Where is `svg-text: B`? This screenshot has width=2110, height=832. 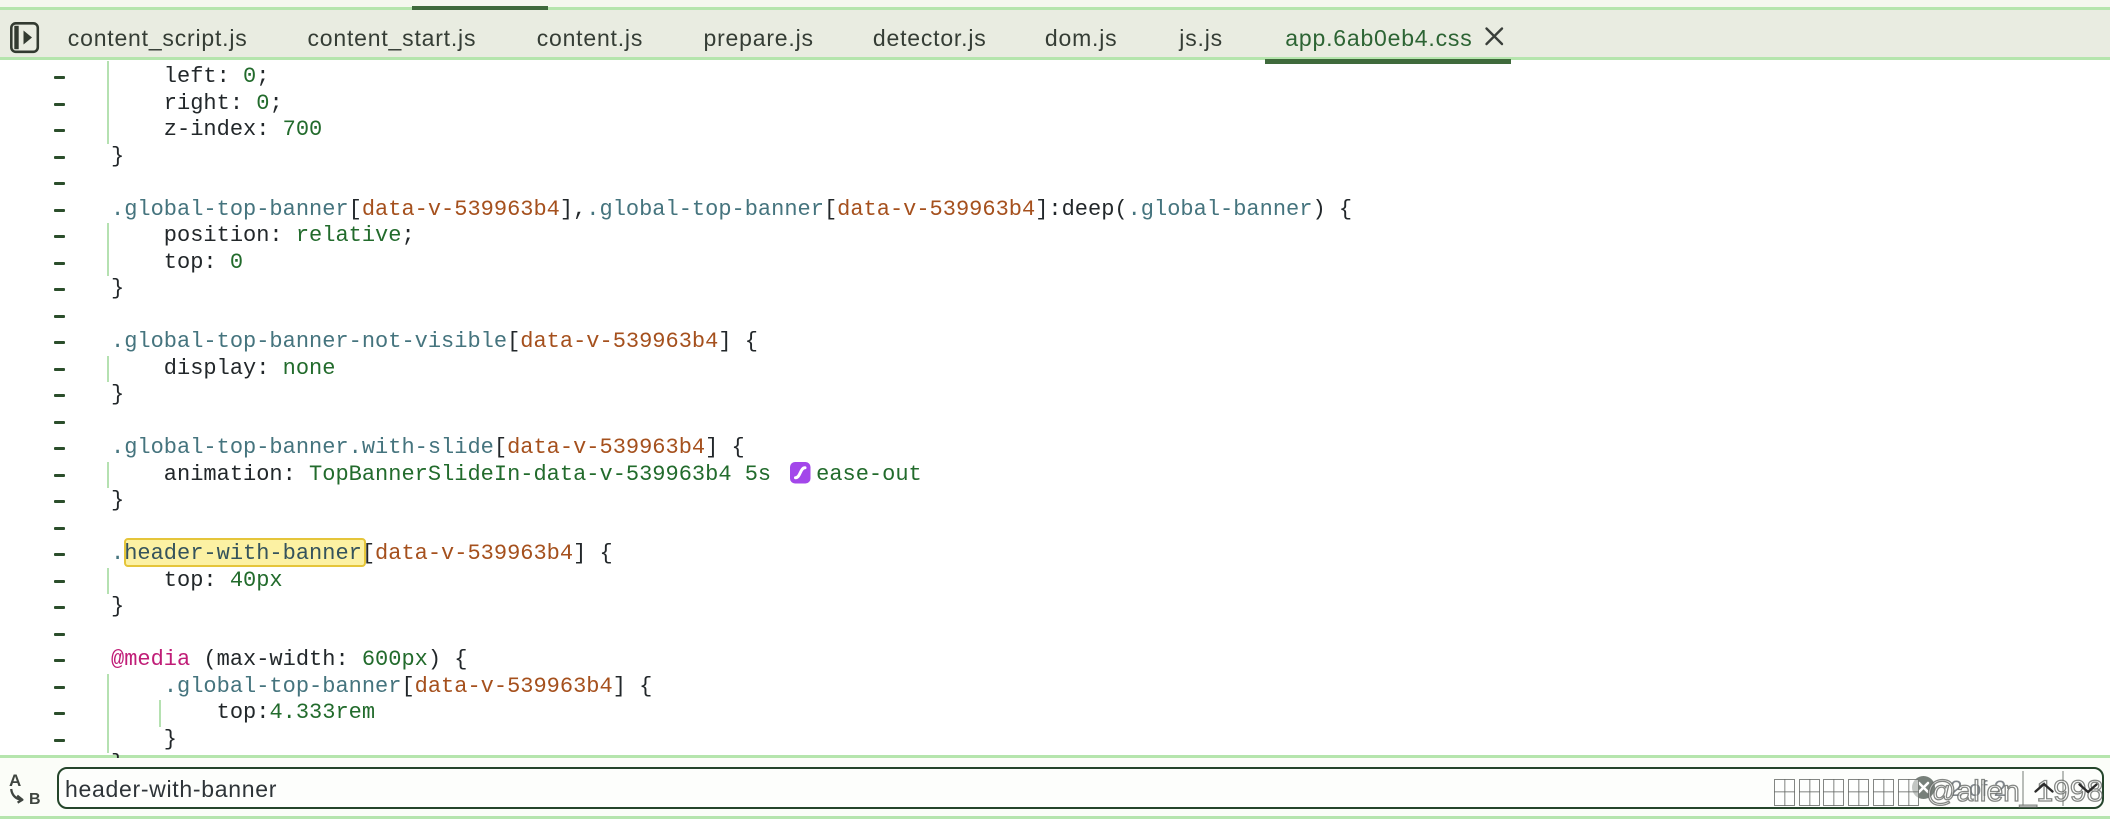 svg-text: B is located at coordinates (35, 799).